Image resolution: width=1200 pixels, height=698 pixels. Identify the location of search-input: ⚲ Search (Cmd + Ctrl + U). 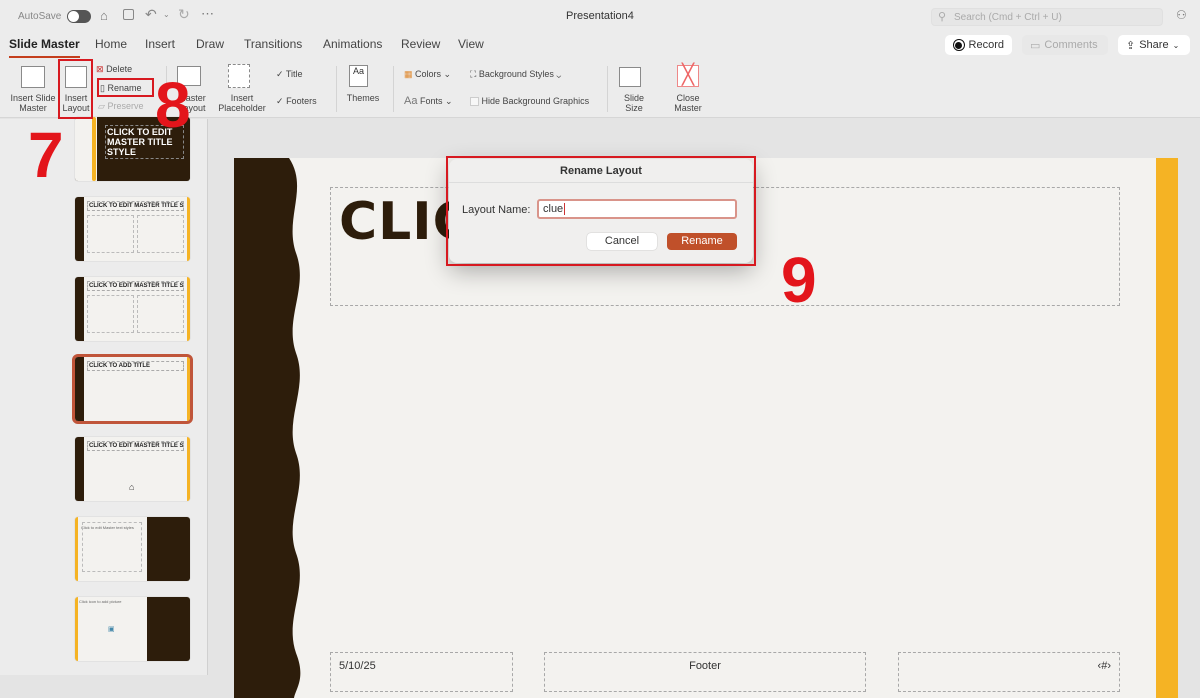
(1047, 17).